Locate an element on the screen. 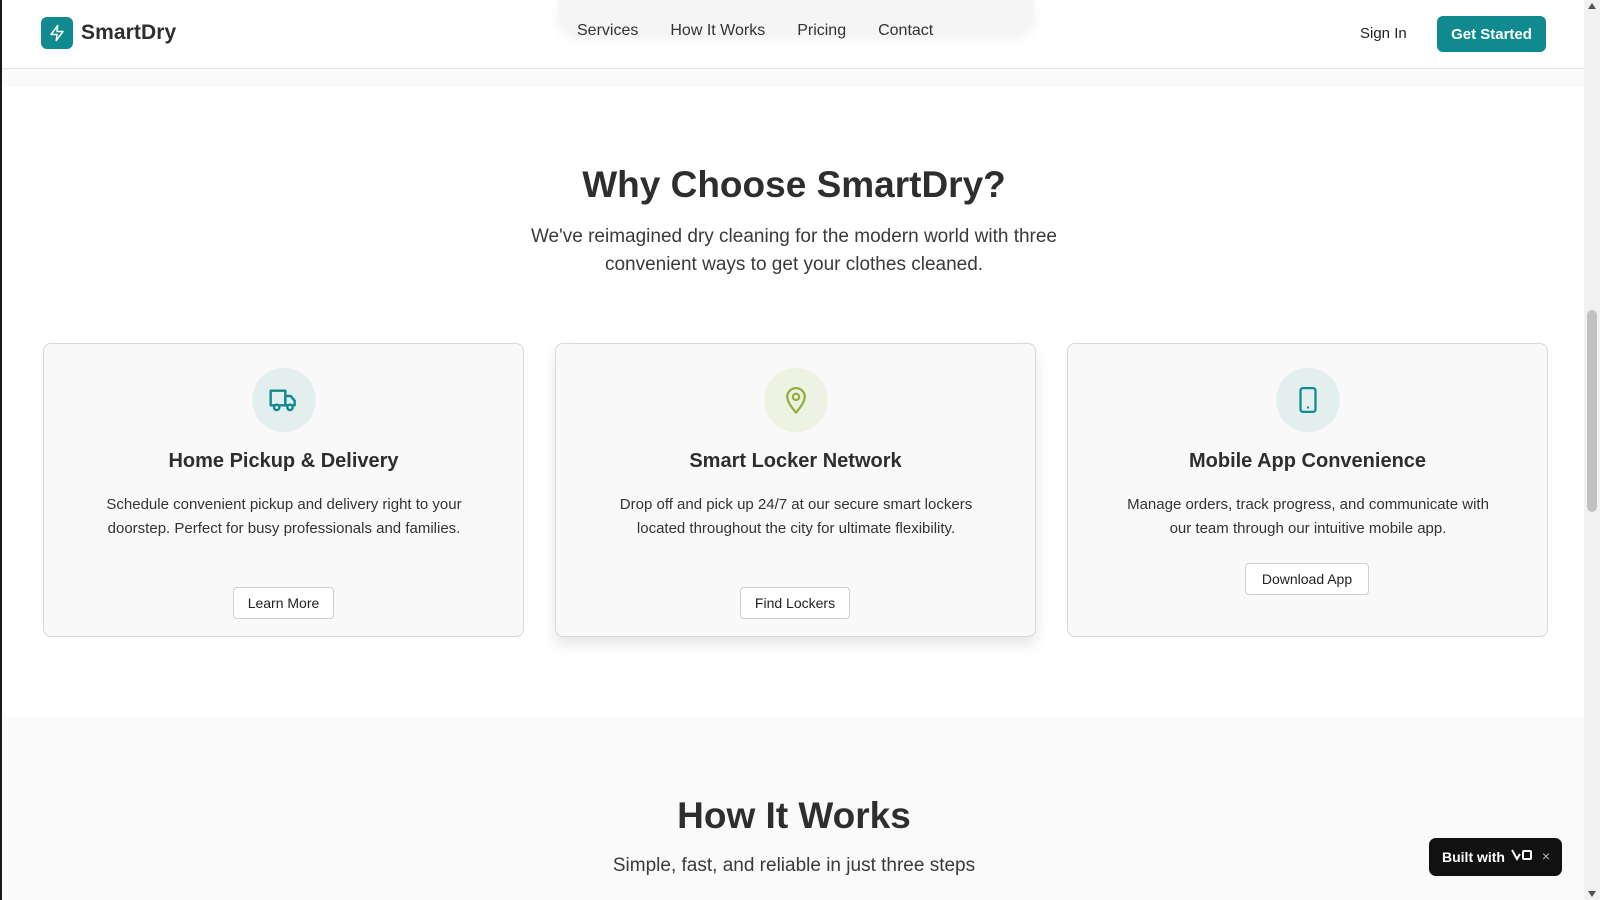 The image size is (1600, 900). close-icon: × is located at coordinates (1546, 856).